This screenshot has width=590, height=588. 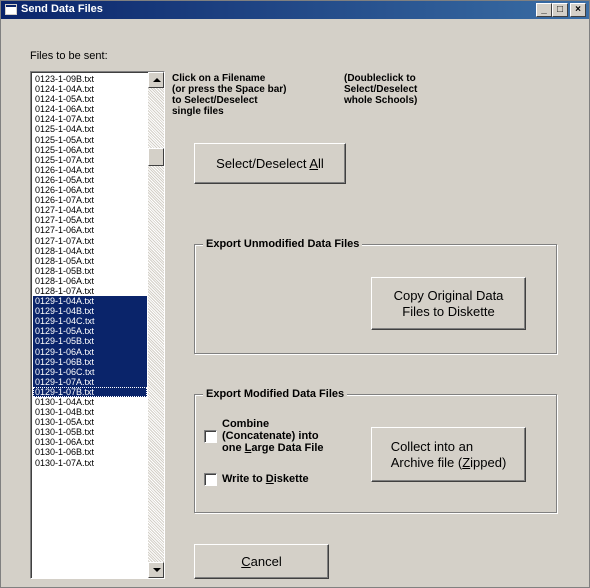 I want to click on collect-archive-button: Collect into an Archive file (Zipped), so click(x=448, y=454).